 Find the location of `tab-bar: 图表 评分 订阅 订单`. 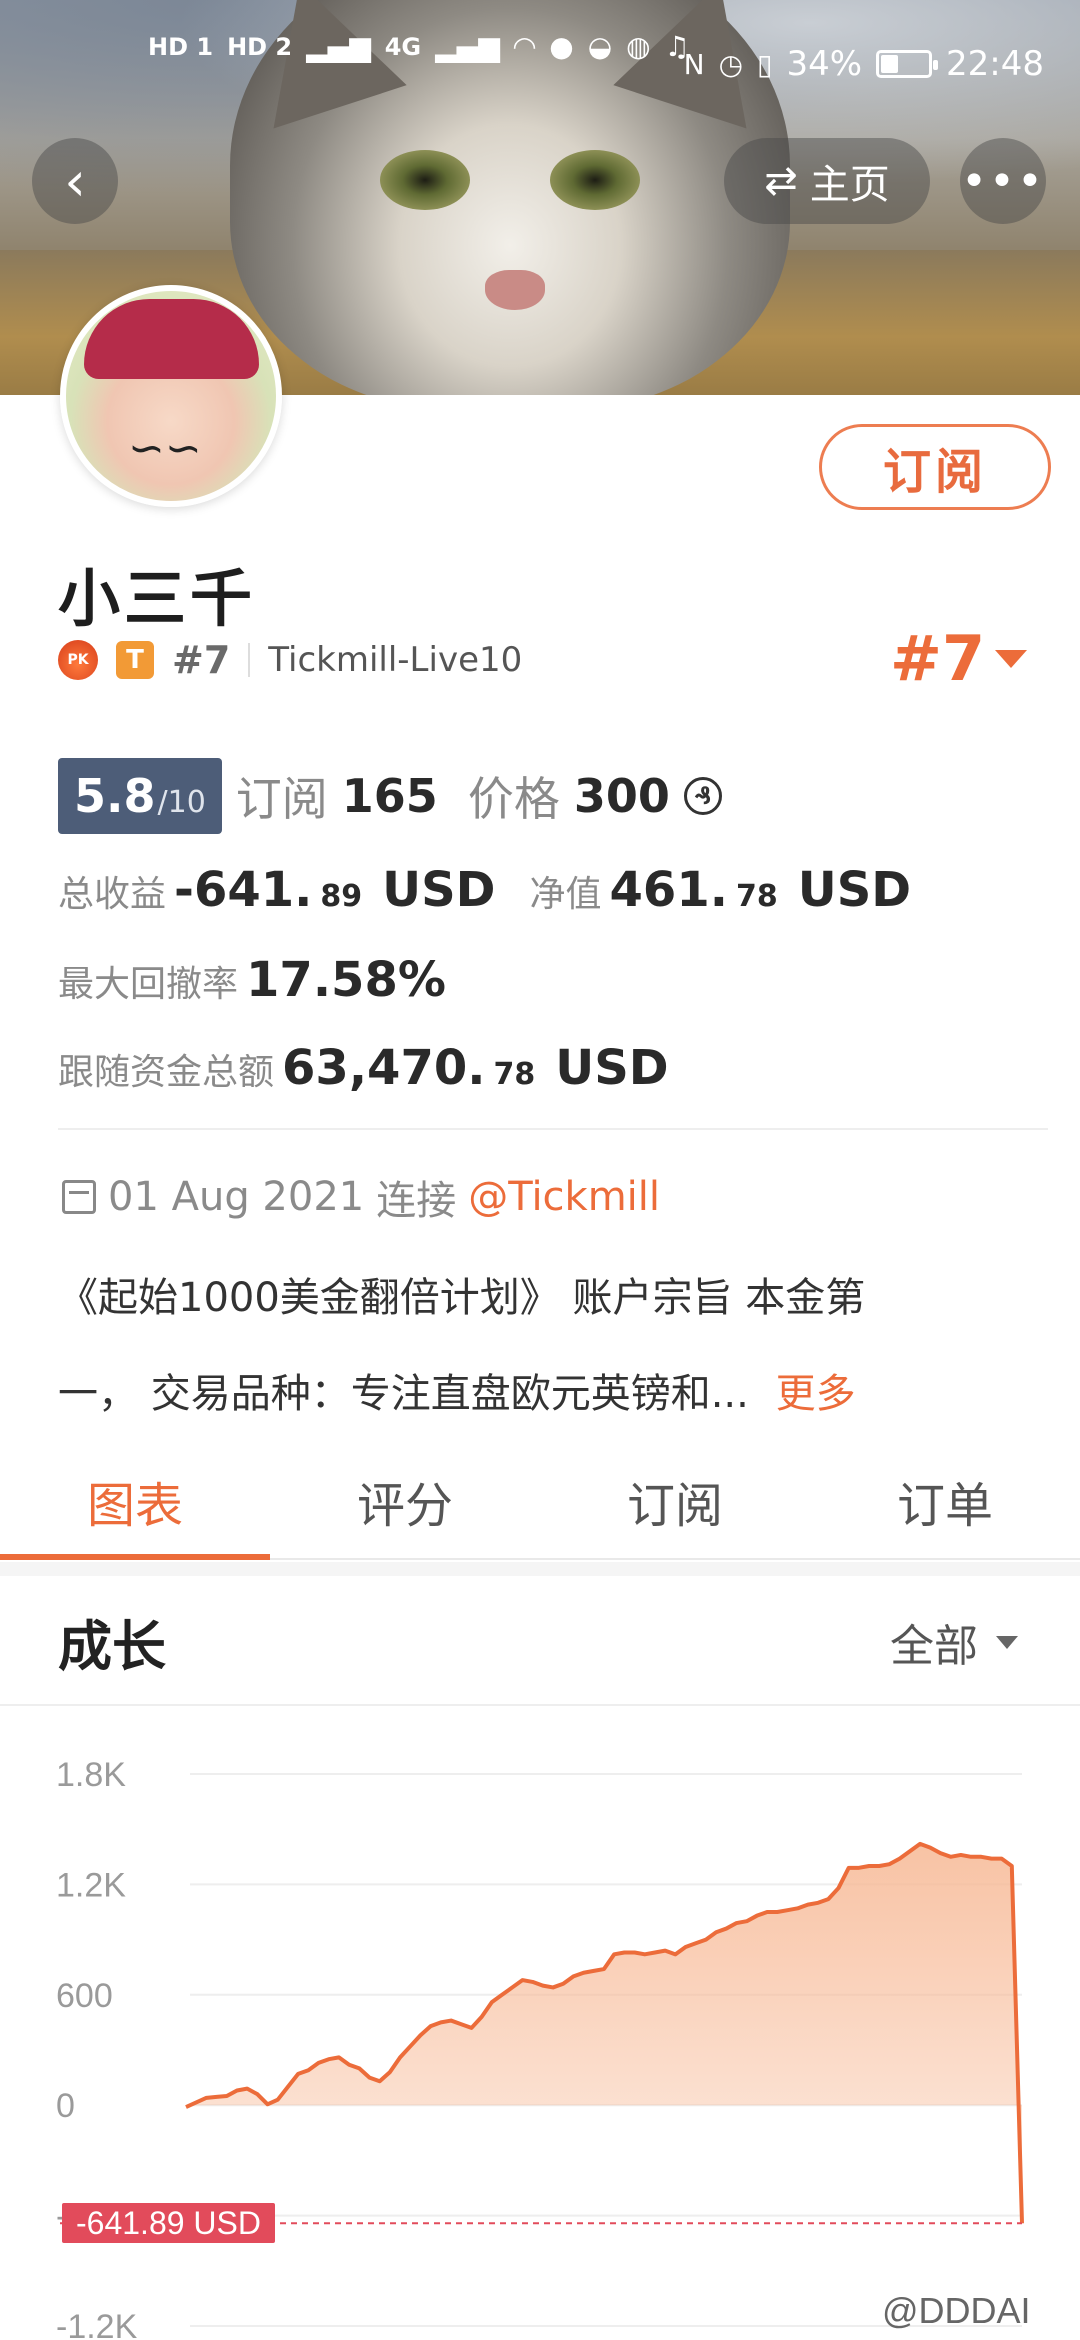

tab-bar: 图表 评分 订阅 订单 is located at coordinates (540, 1510).